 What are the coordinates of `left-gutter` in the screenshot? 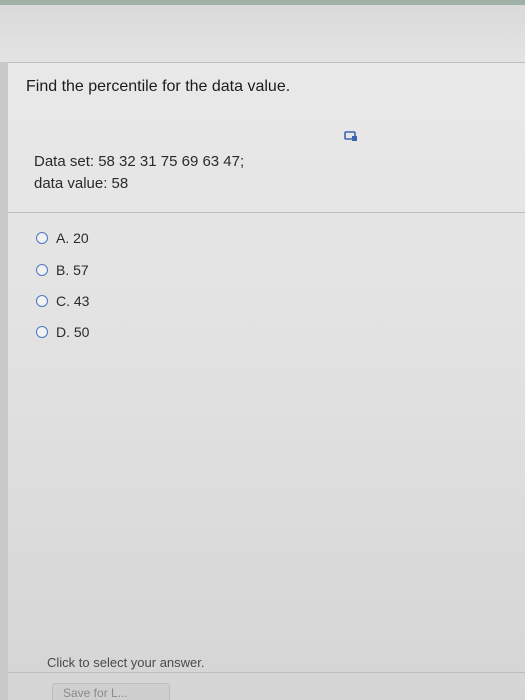 It's located at (4, 381).